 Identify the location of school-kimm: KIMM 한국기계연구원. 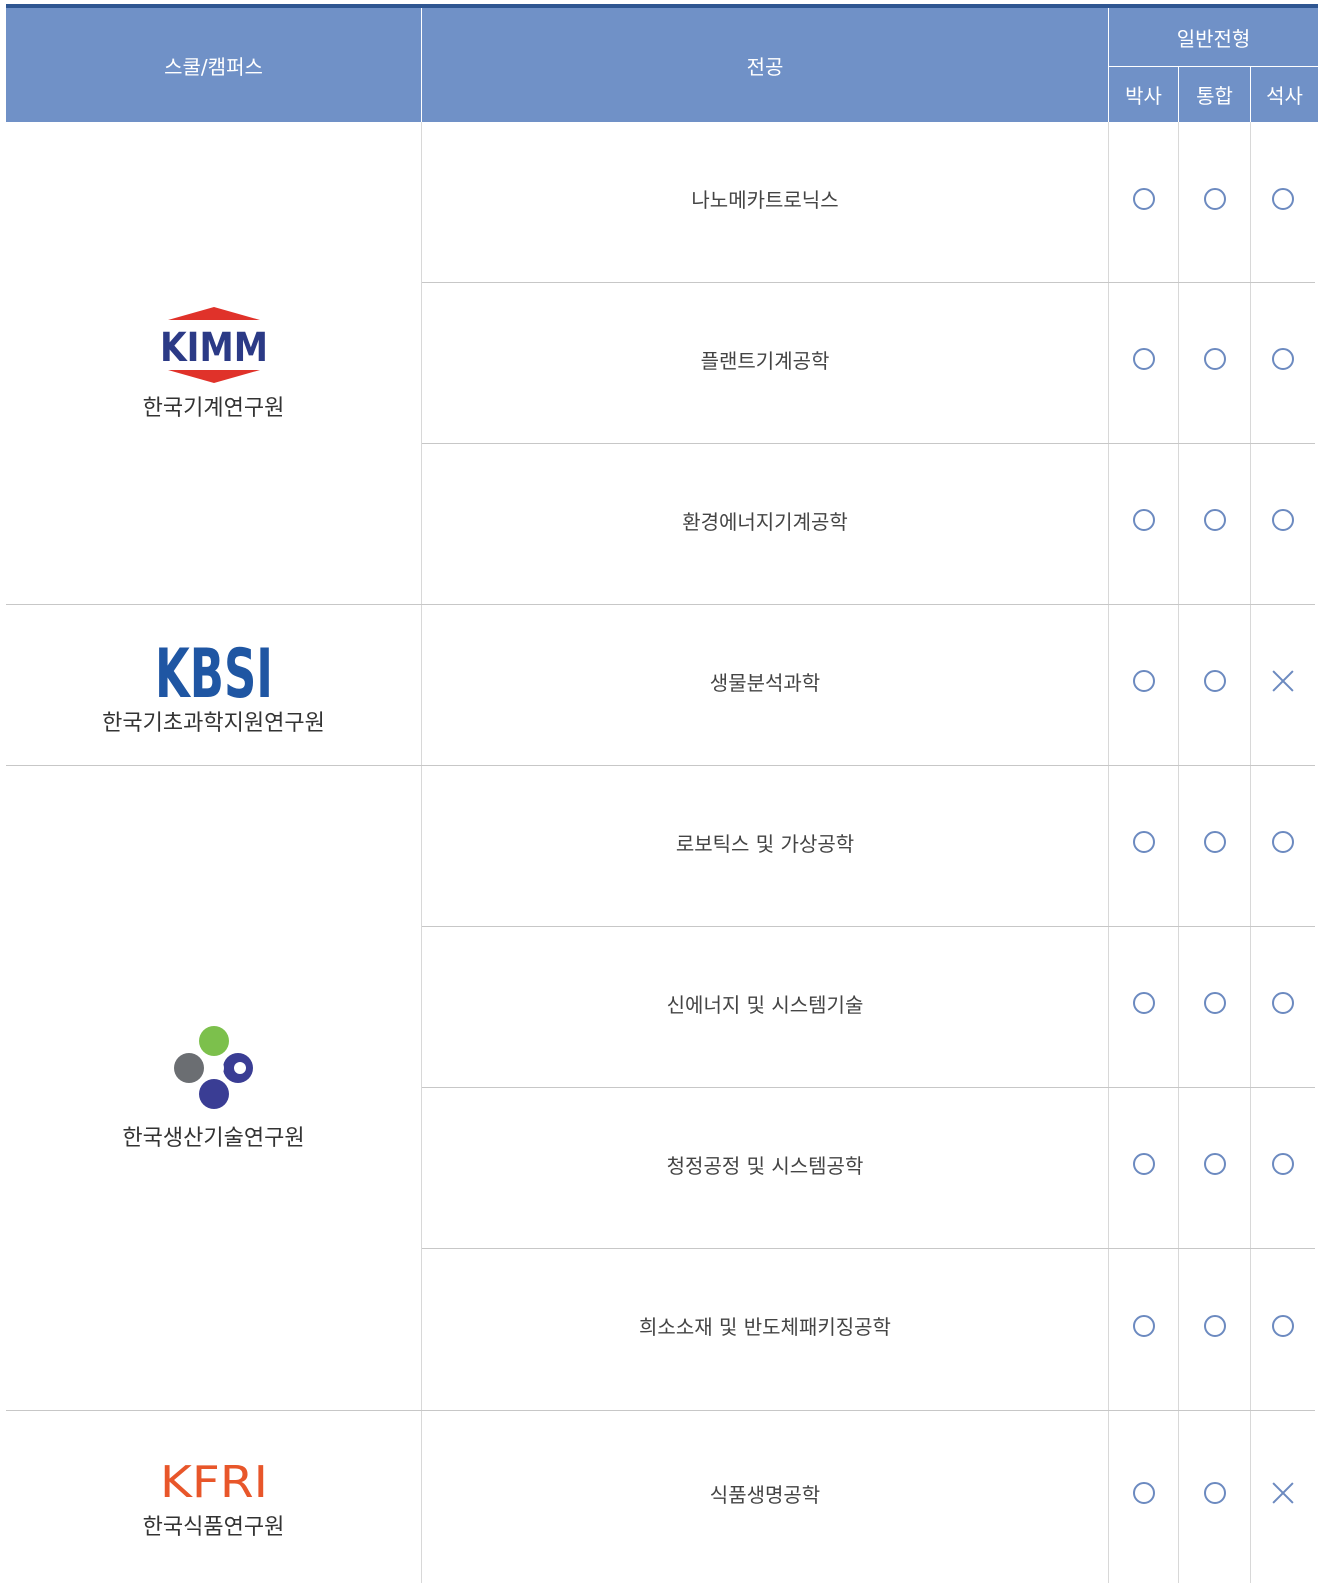
(213, 363).